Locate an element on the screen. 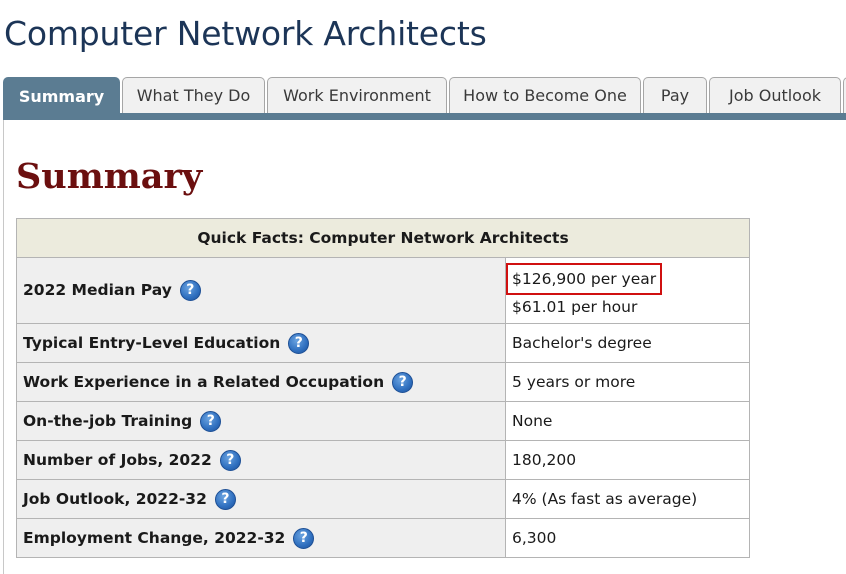 Image resolution: width=846 pixels, height=574 pixels. tab-work-environment: Work Environment is located at coordinates (357, 95).